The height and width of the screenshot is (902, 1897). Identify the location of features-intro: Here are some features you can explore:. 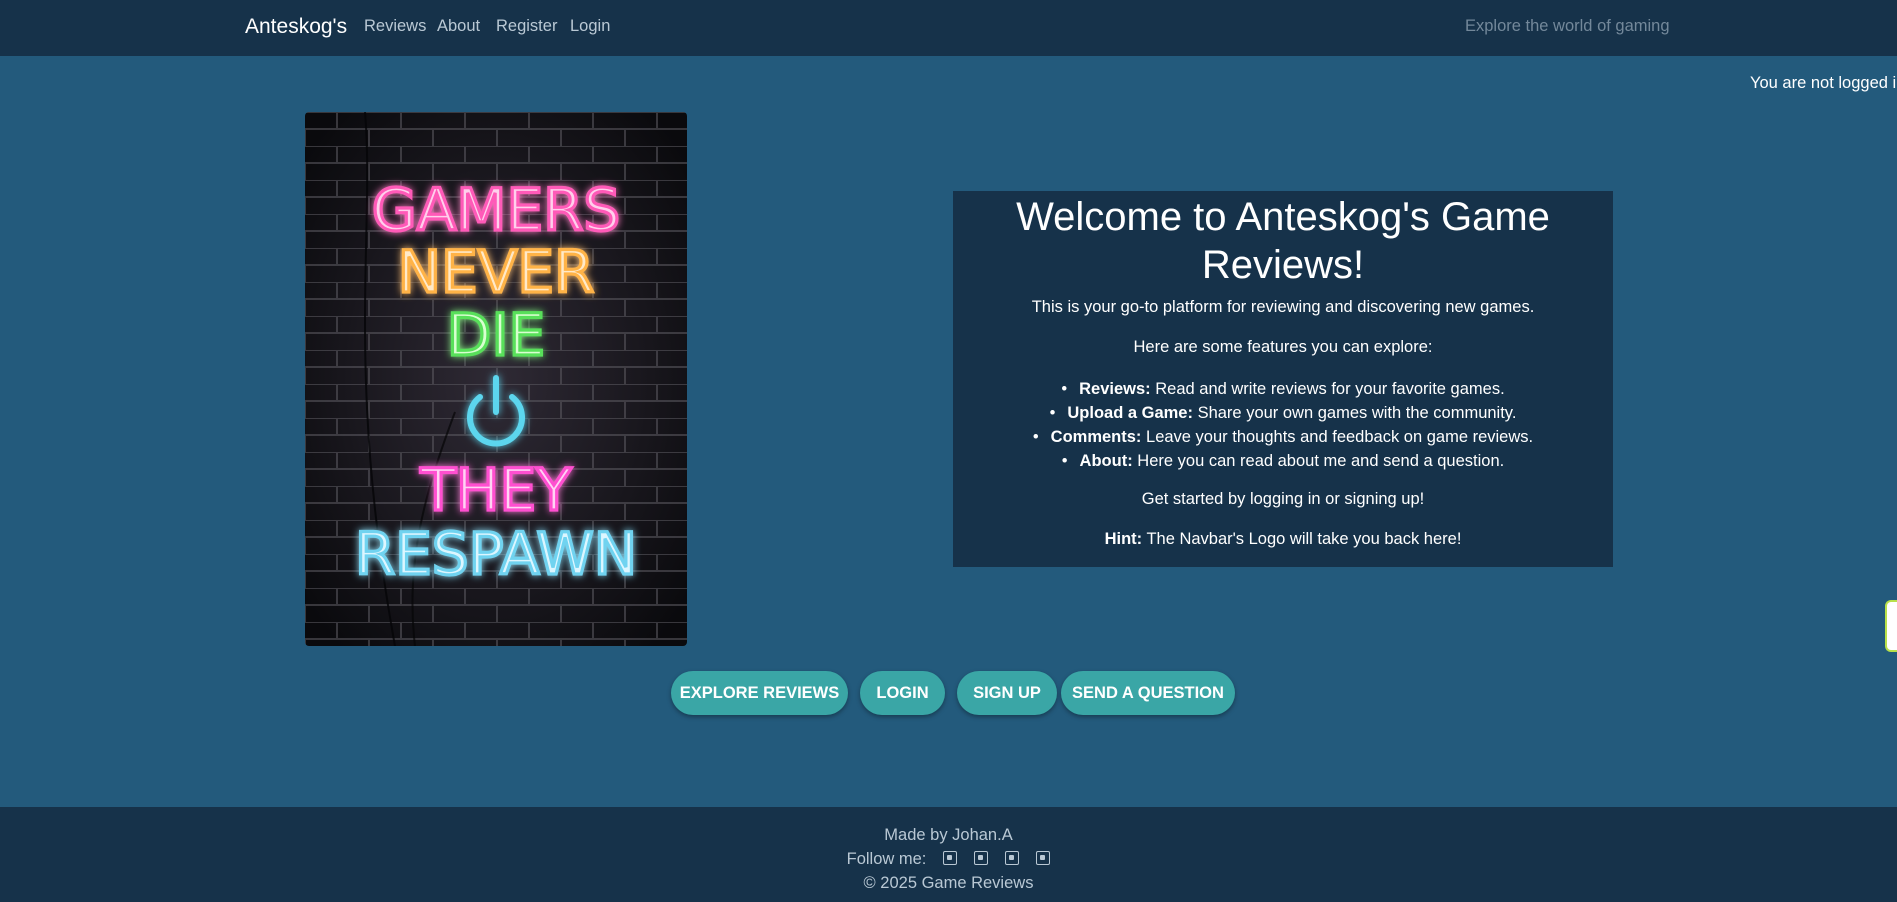
(1283, 347).